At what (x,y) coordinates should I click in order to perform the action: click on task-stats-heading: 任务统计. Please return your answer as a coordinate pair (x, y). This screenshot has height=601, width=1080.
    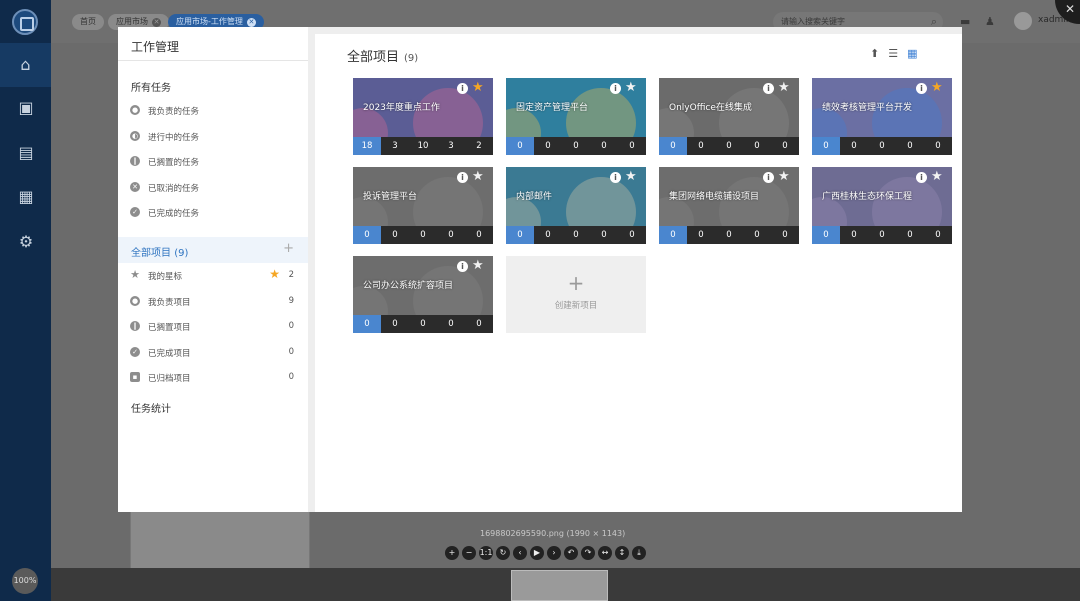
    Looking at the image, I should click on (151, 407).